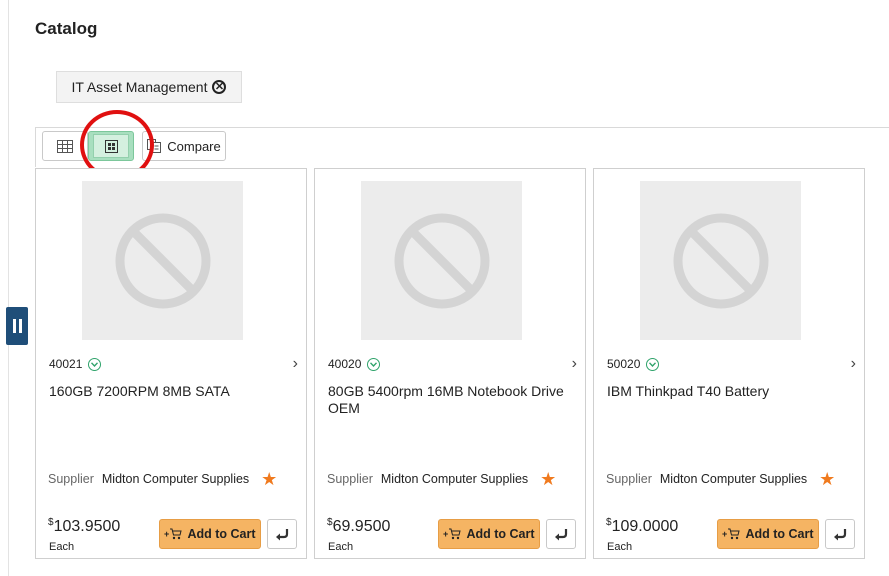 This screenshot has width=889, height=576. I want to click on table-grid-icon, so click(65, 146).